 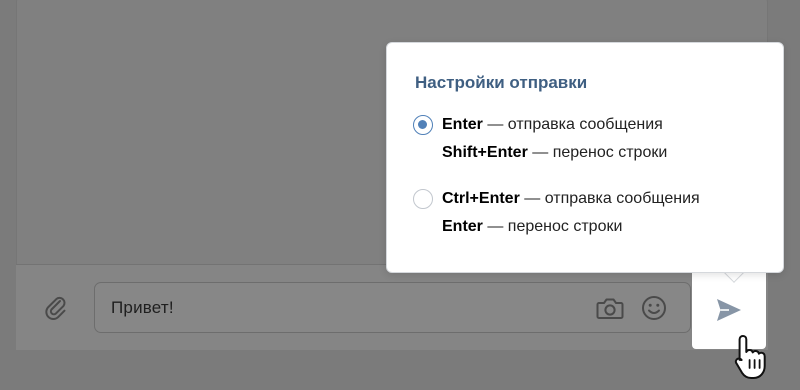 I want to click on smile-icon, so click(x=654, y=308).